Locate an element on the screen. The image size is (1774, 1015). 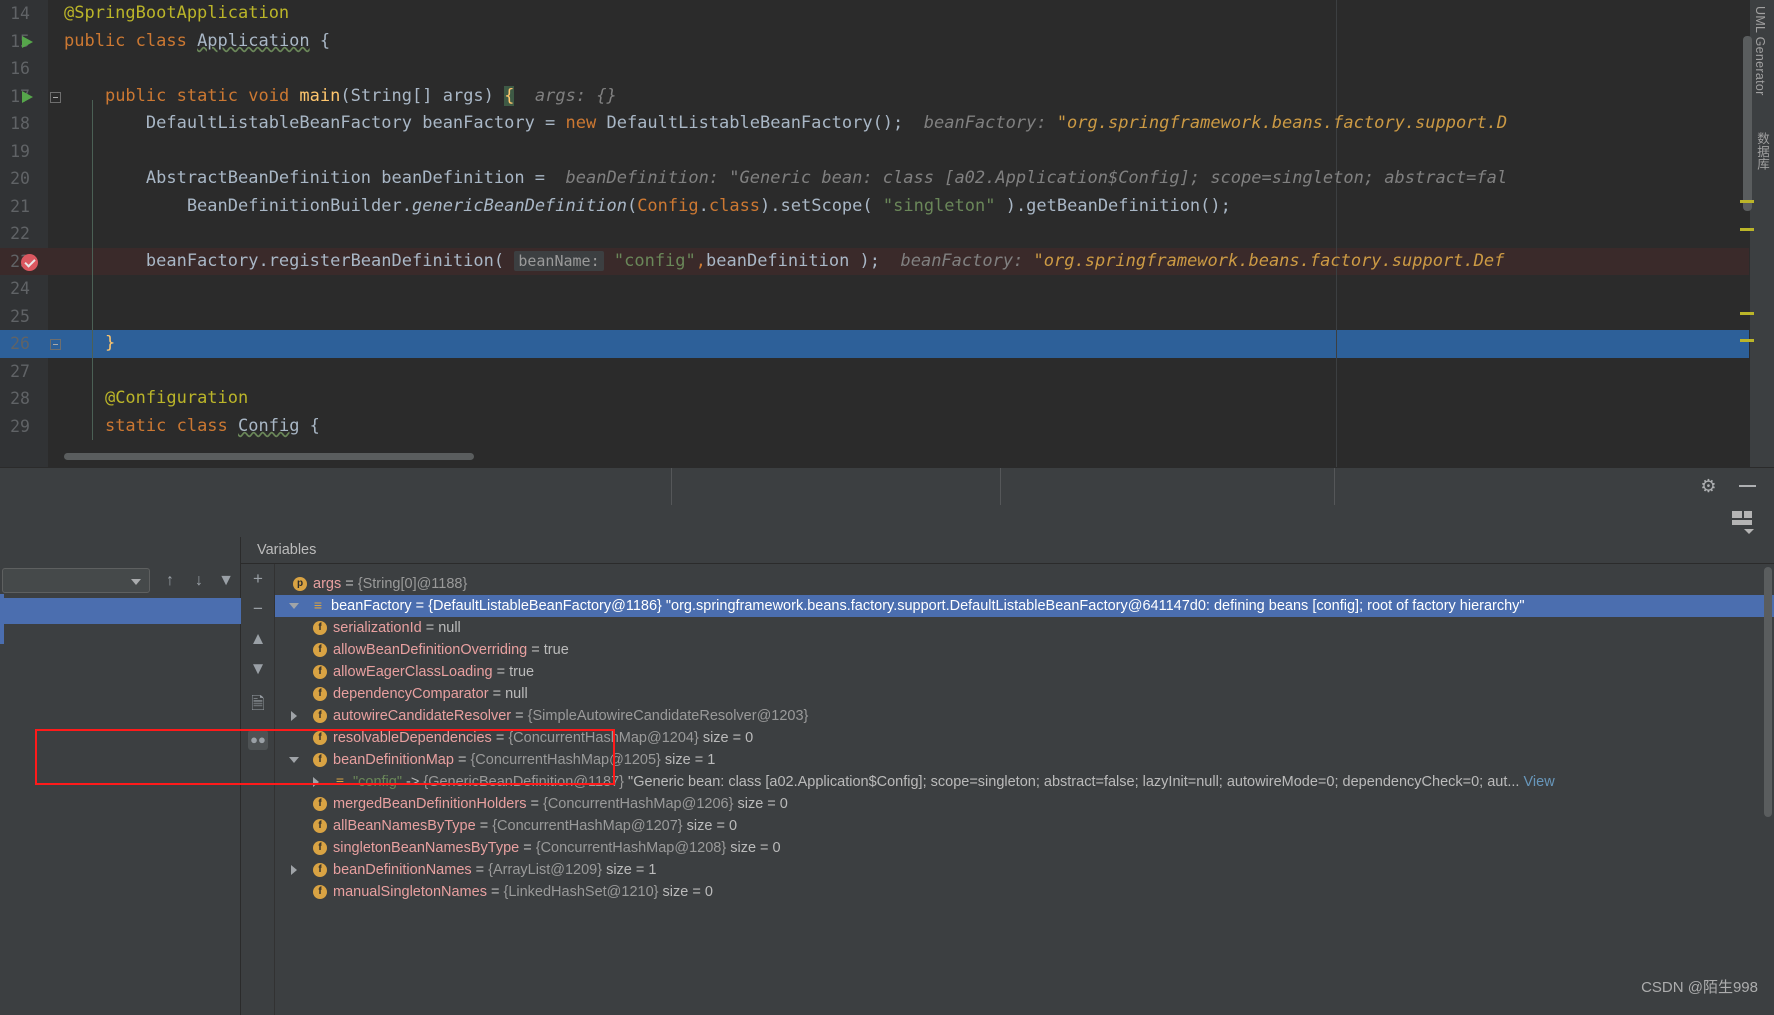
thread-select is located at coordinates (76, 580).